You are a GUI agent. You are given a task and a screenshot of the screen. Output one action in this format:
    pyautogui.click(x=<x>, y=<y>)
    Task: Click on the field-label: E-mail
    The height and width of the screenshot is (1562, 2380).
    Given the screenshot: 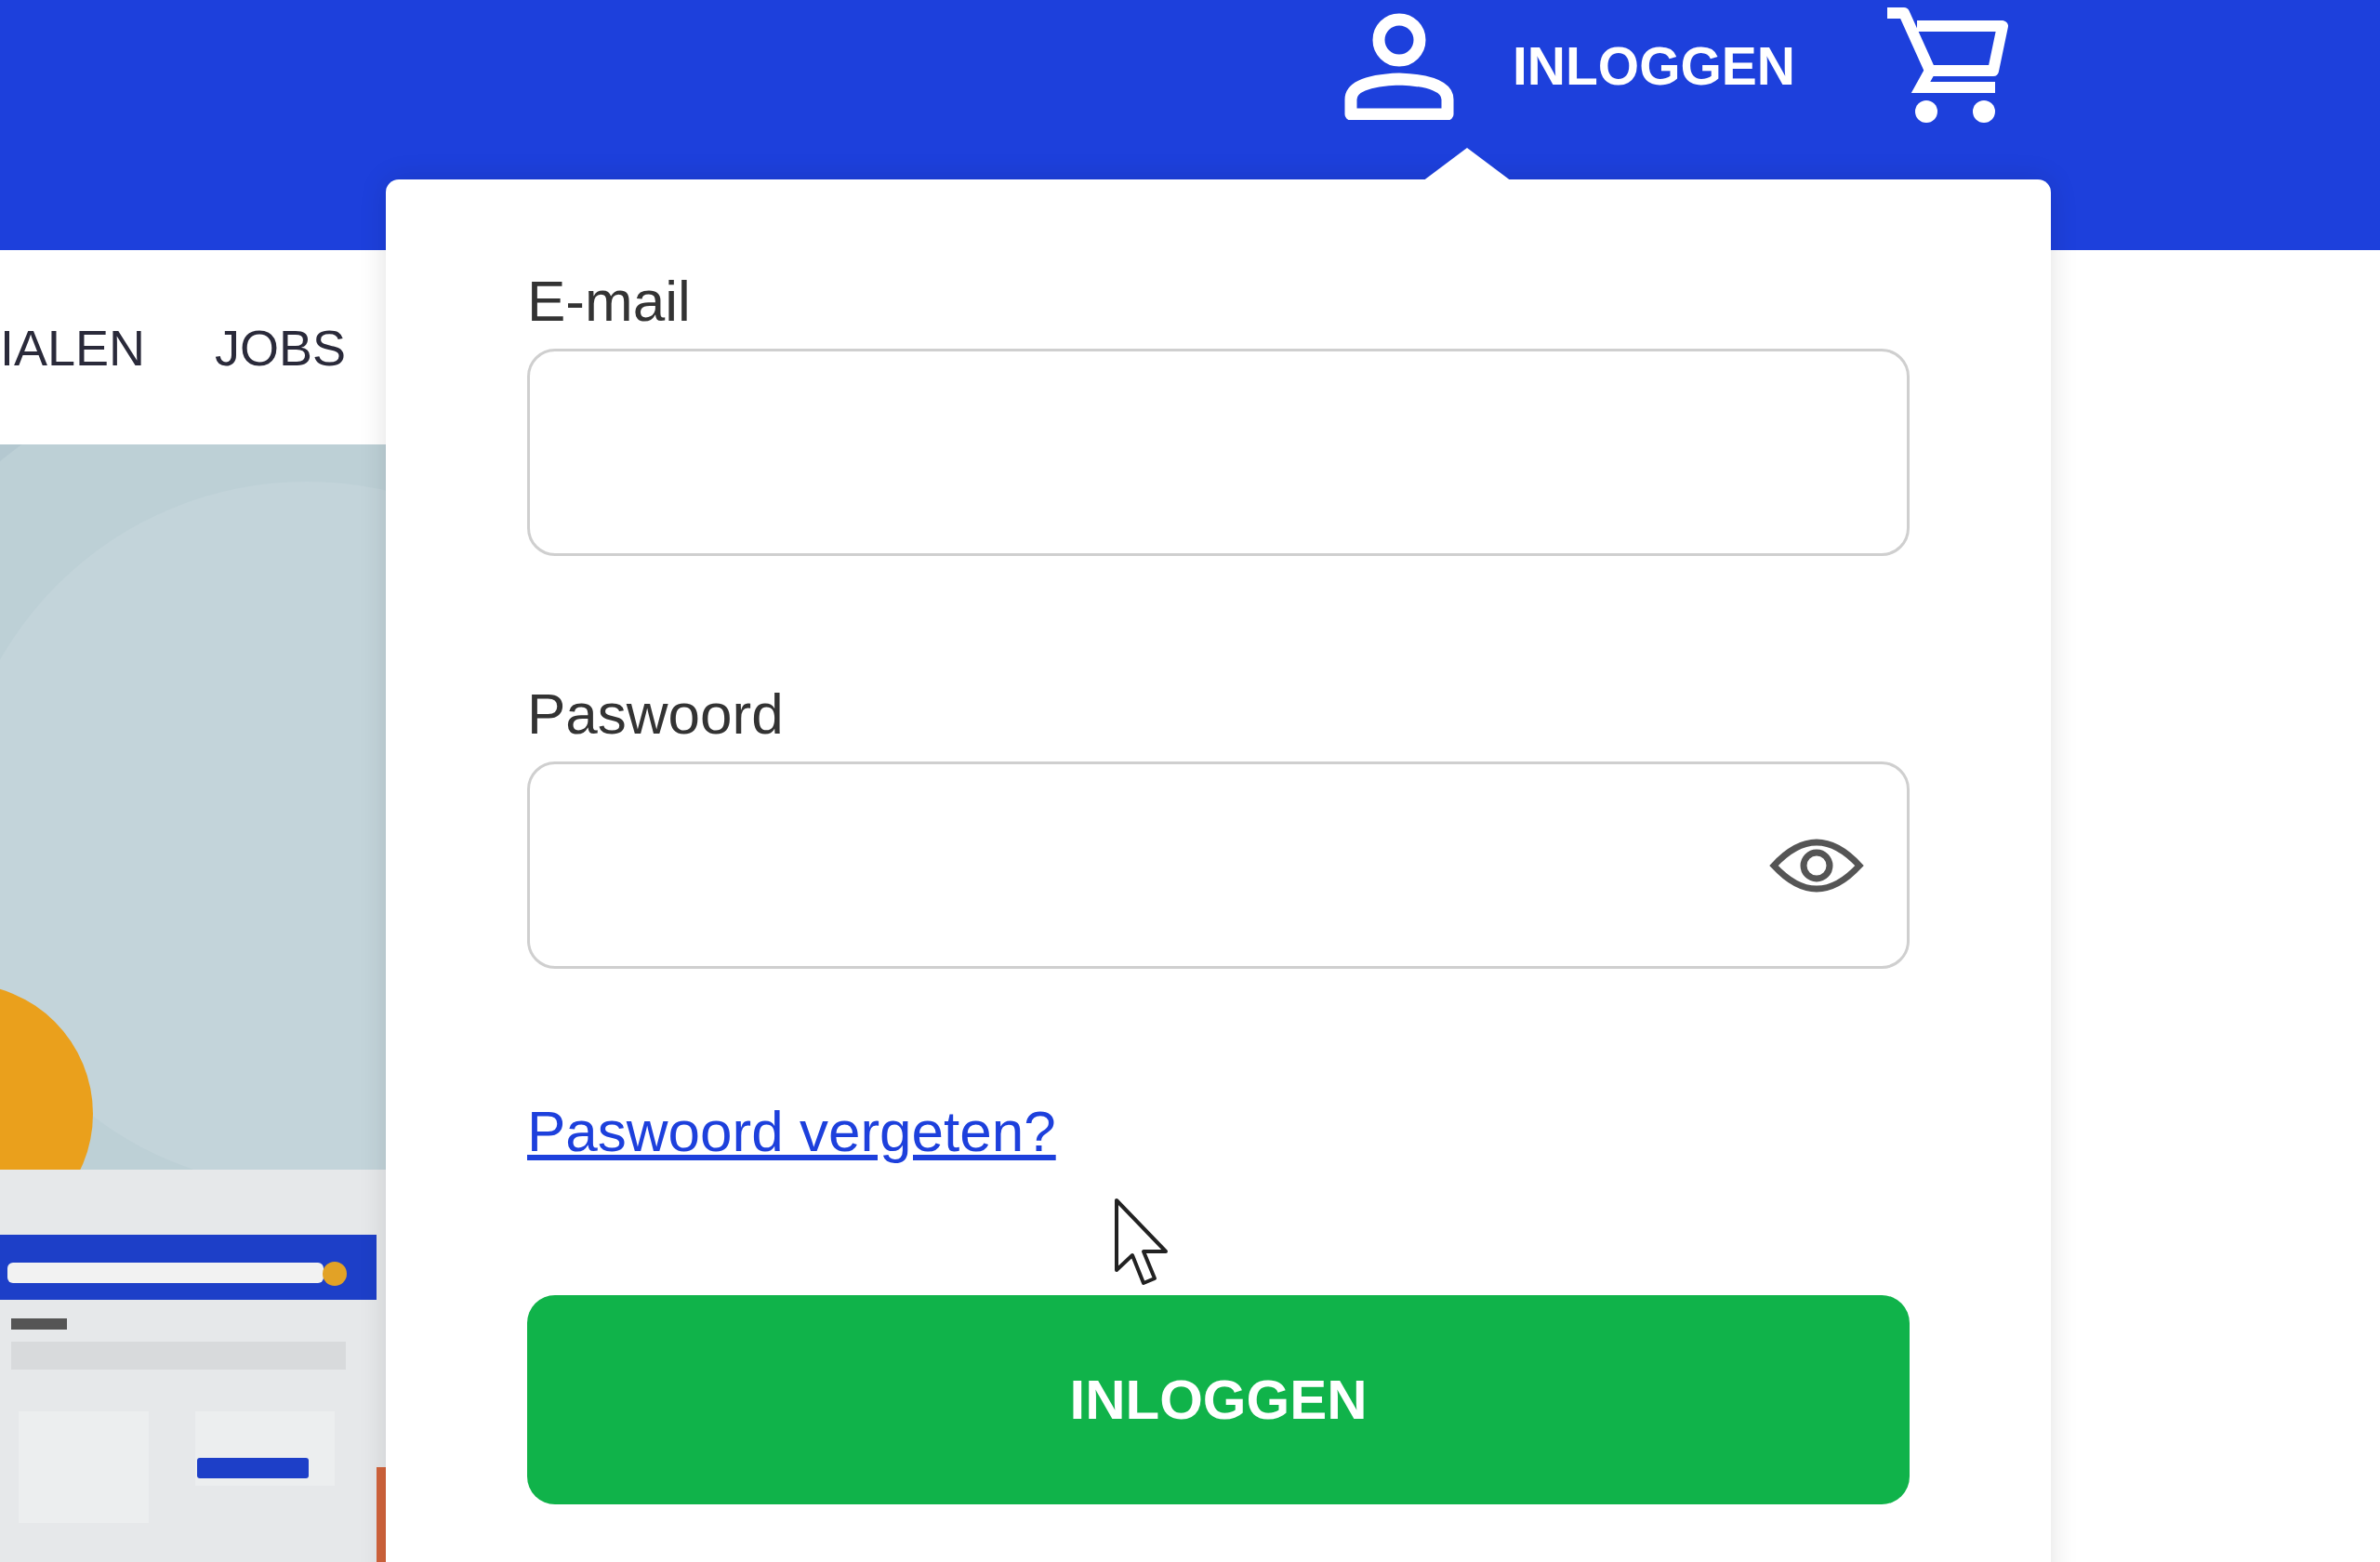 What is the action you would take?
    pyautogui.click(x=609, y=301)
    